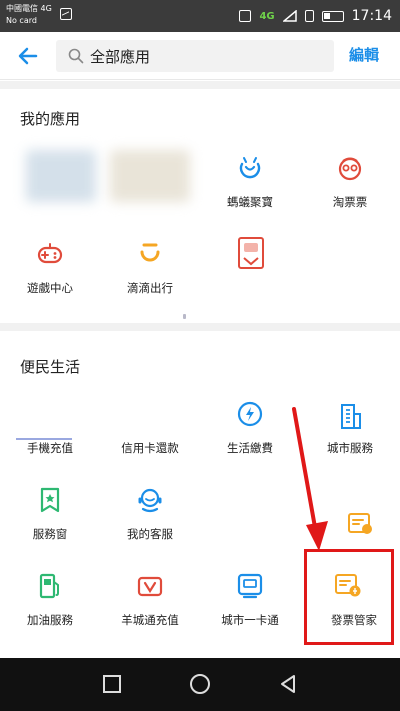 This screenshot has width=400, height=711. I want to click on status-bar: 中國電信 4G No card 4G 17:14, so click(200, 16).